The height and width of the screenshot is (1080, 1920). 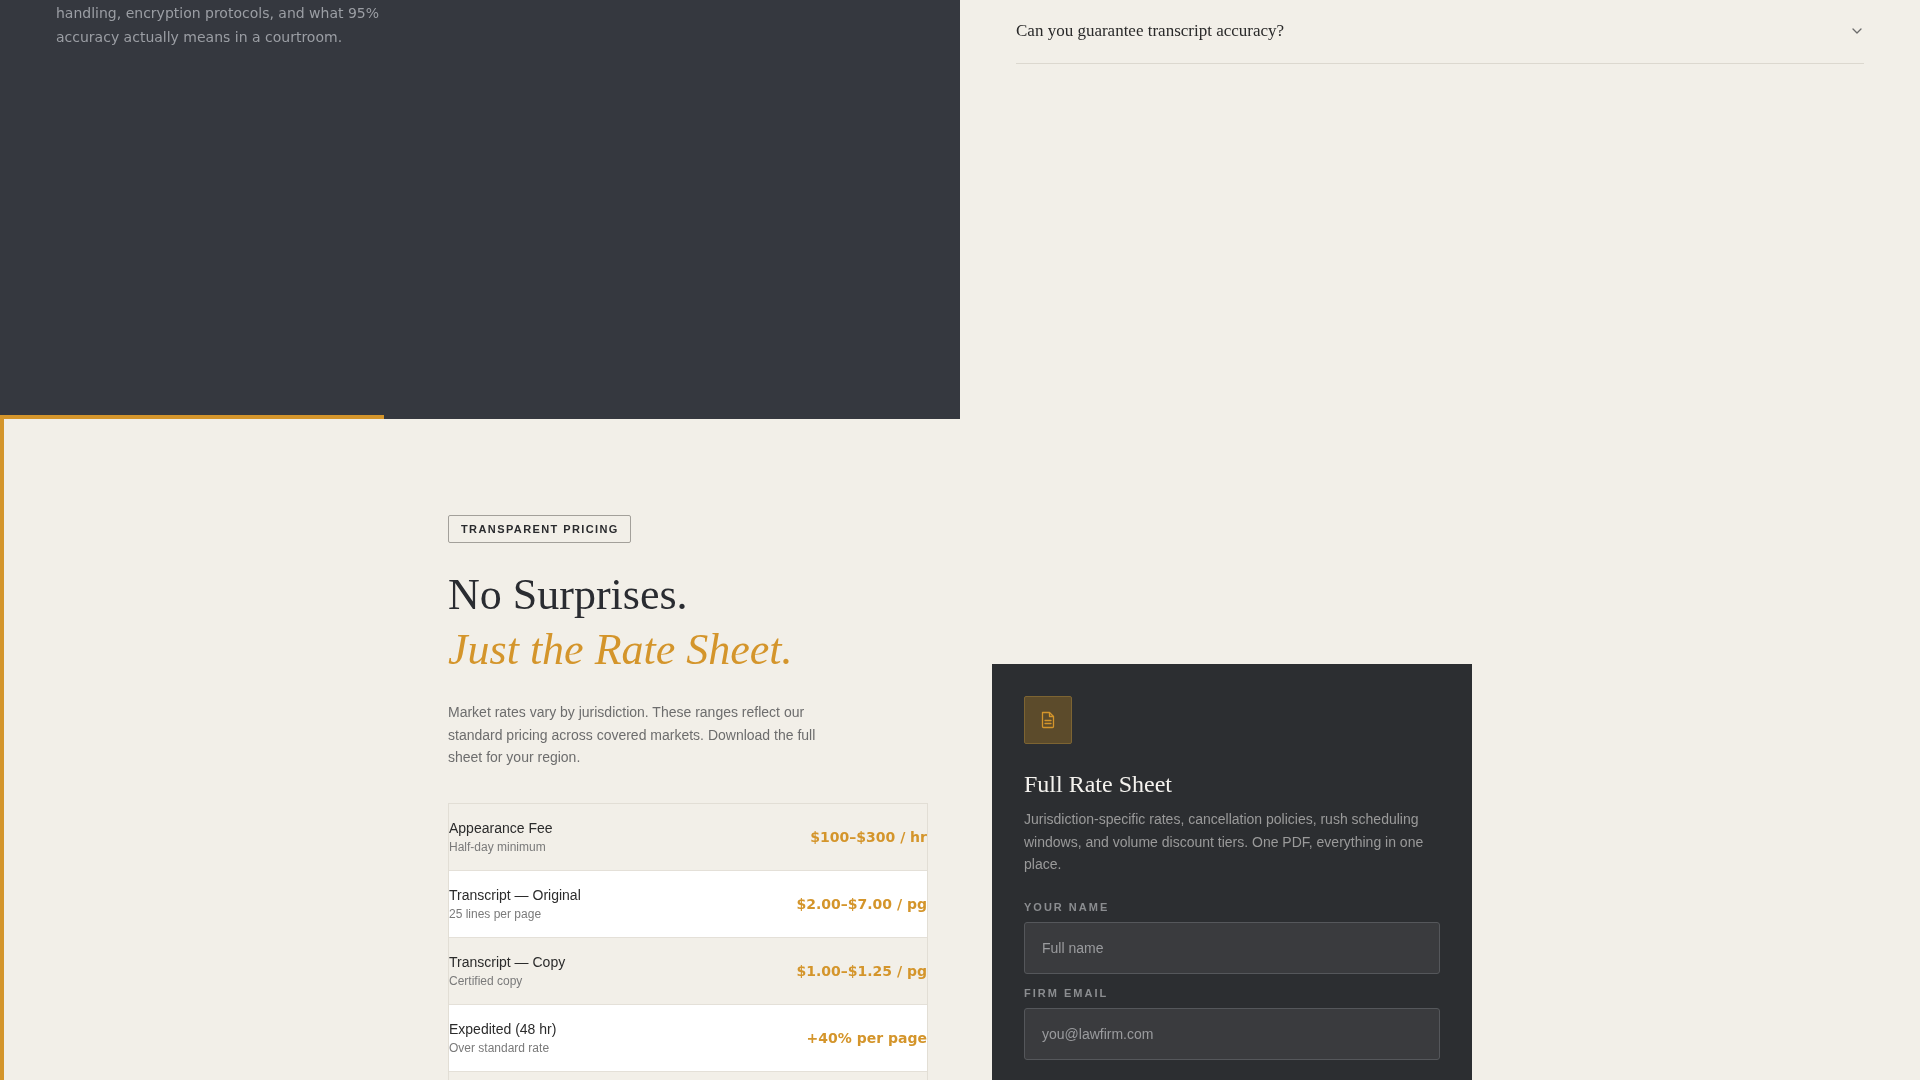 What do you see at coordinates (620, 650) in the screenshot?
I see `heading-accent: Just the Rate Sheet.` at bounding box center [620, 650].